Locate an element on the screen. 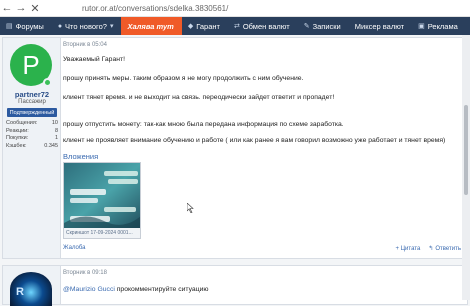 This screenshot has width=470, height=306. nav-mixer: Миксер валют is located at coordinates (380, 26).